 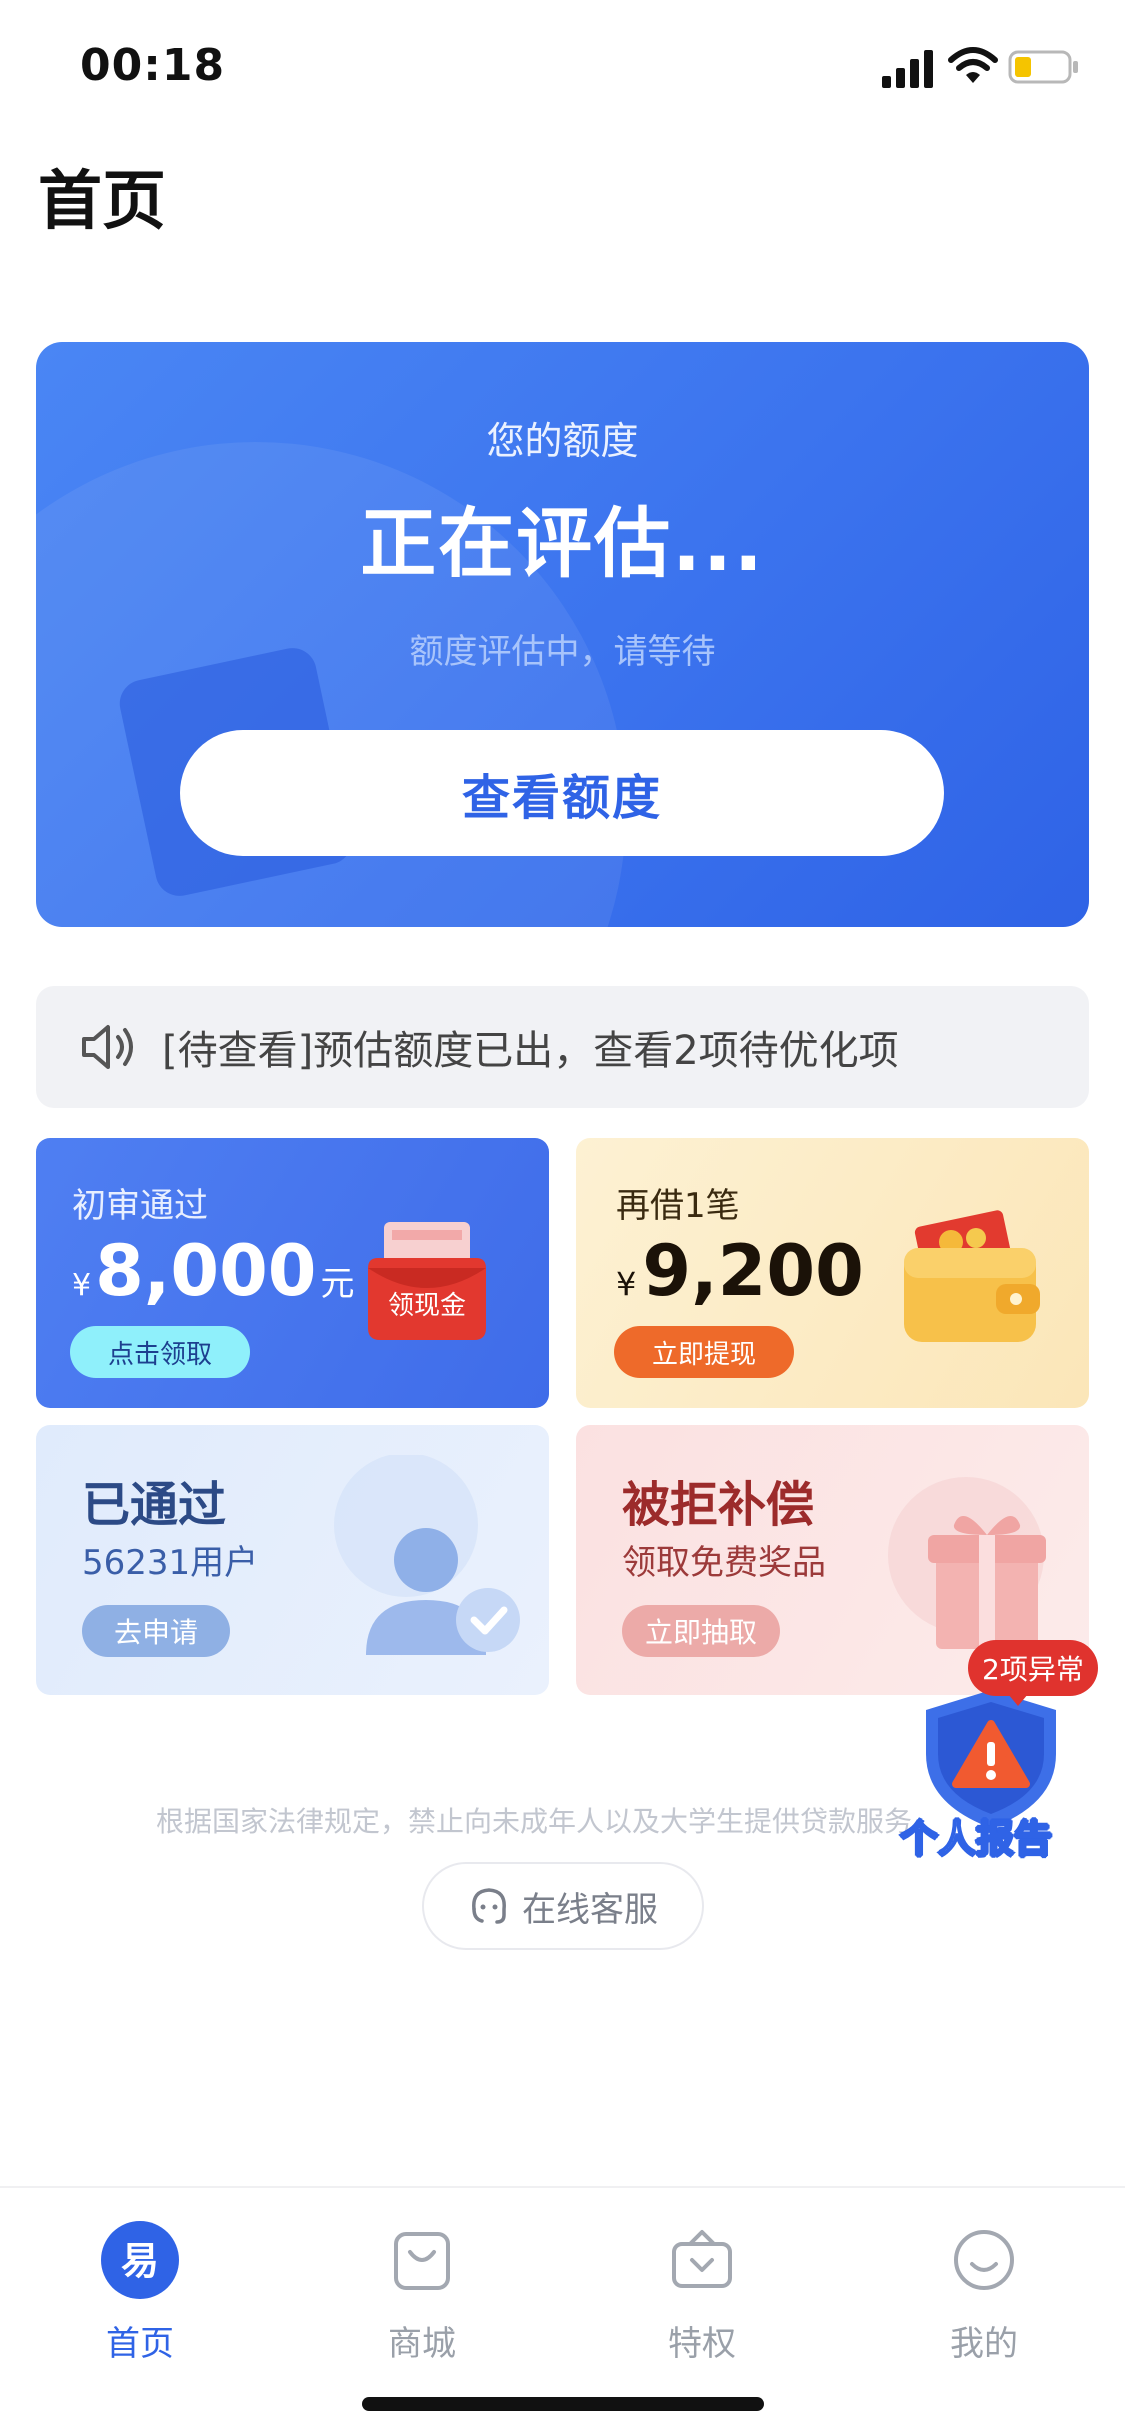 What do you see at coordinates (530, 1051) in the screenshot?
I see `notice-text: [待查看]预估额度已出，查看2项待优化项` at bounding box center [530, 1051].